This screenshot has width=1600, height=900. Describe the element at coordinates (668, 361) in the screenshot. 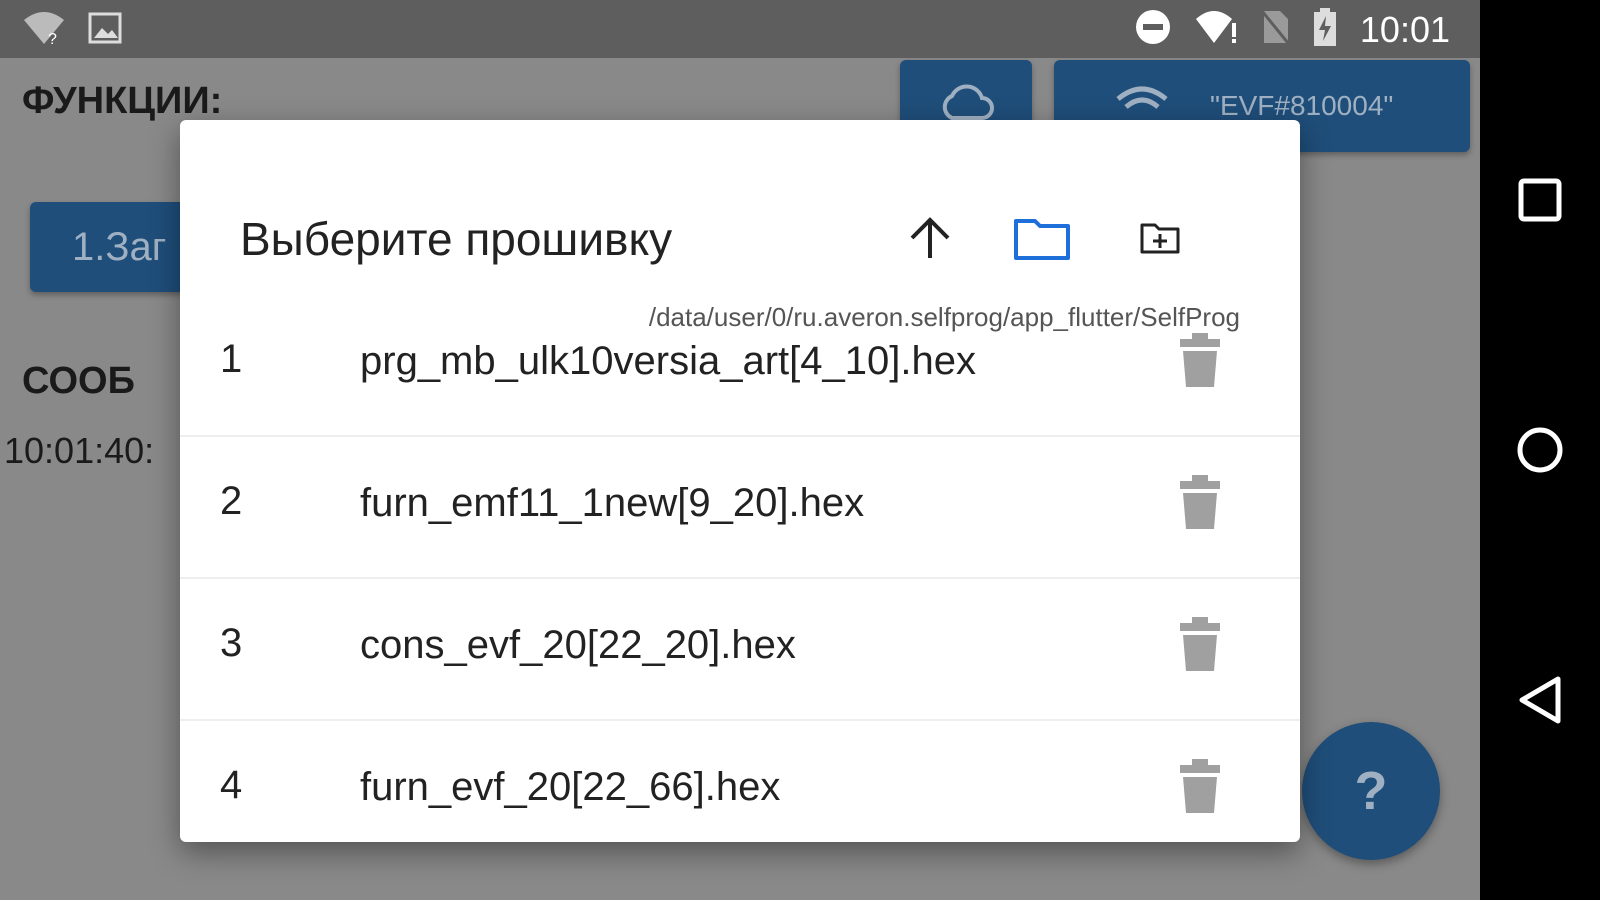

I see `file-name: prg_mb_ulk10versia_art[4_10].hex` at that location.